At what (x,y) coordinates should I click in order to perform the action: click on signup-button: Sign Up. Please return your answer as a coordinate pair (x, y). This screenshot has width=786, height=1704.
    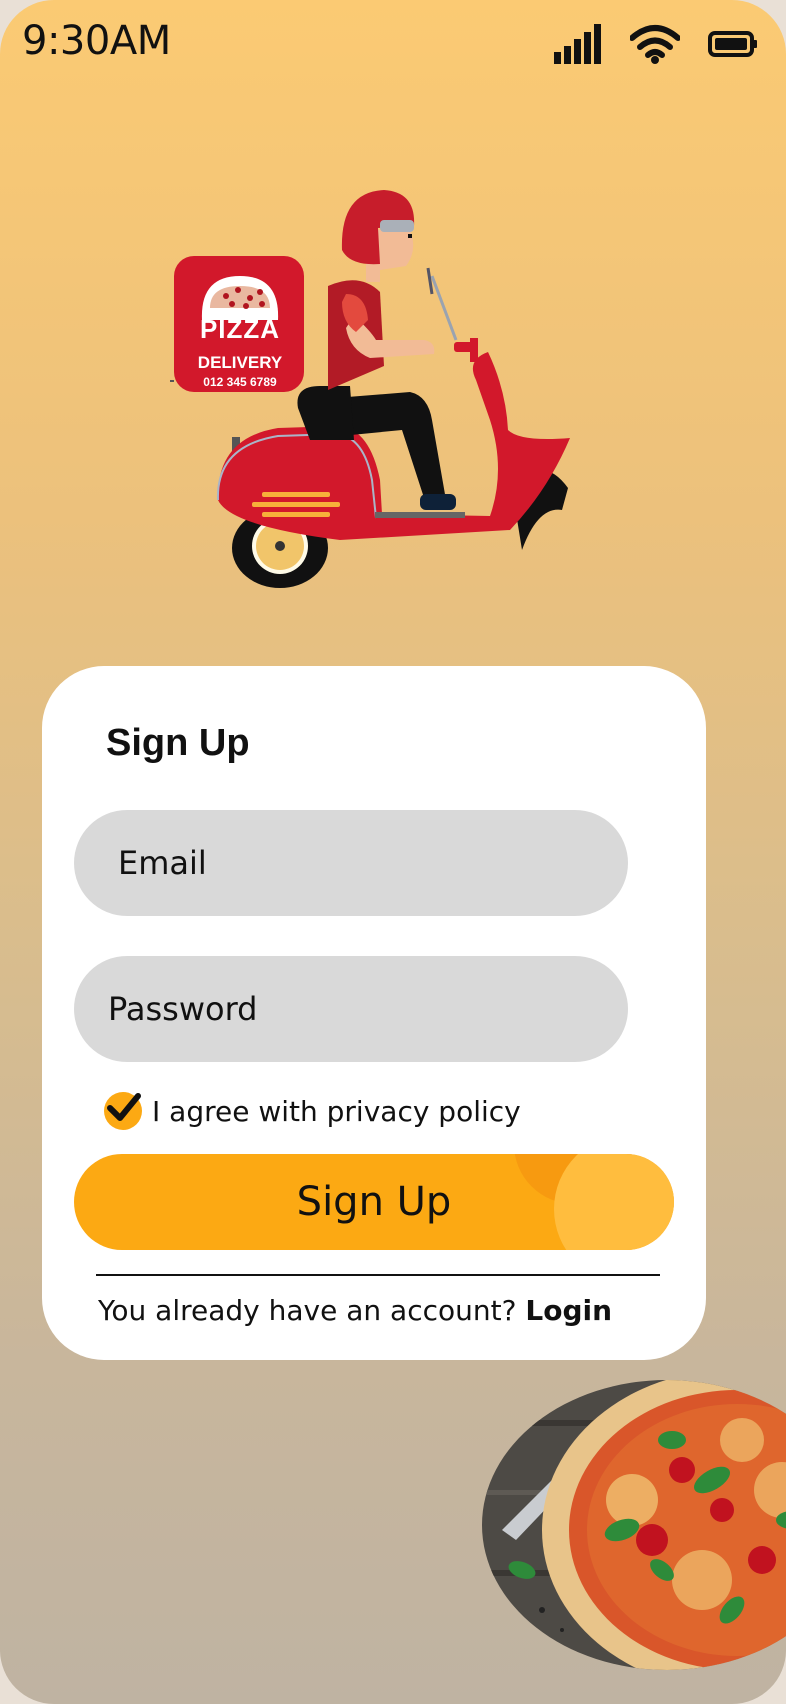
    Looking at the image, I should click on (374, 1202).